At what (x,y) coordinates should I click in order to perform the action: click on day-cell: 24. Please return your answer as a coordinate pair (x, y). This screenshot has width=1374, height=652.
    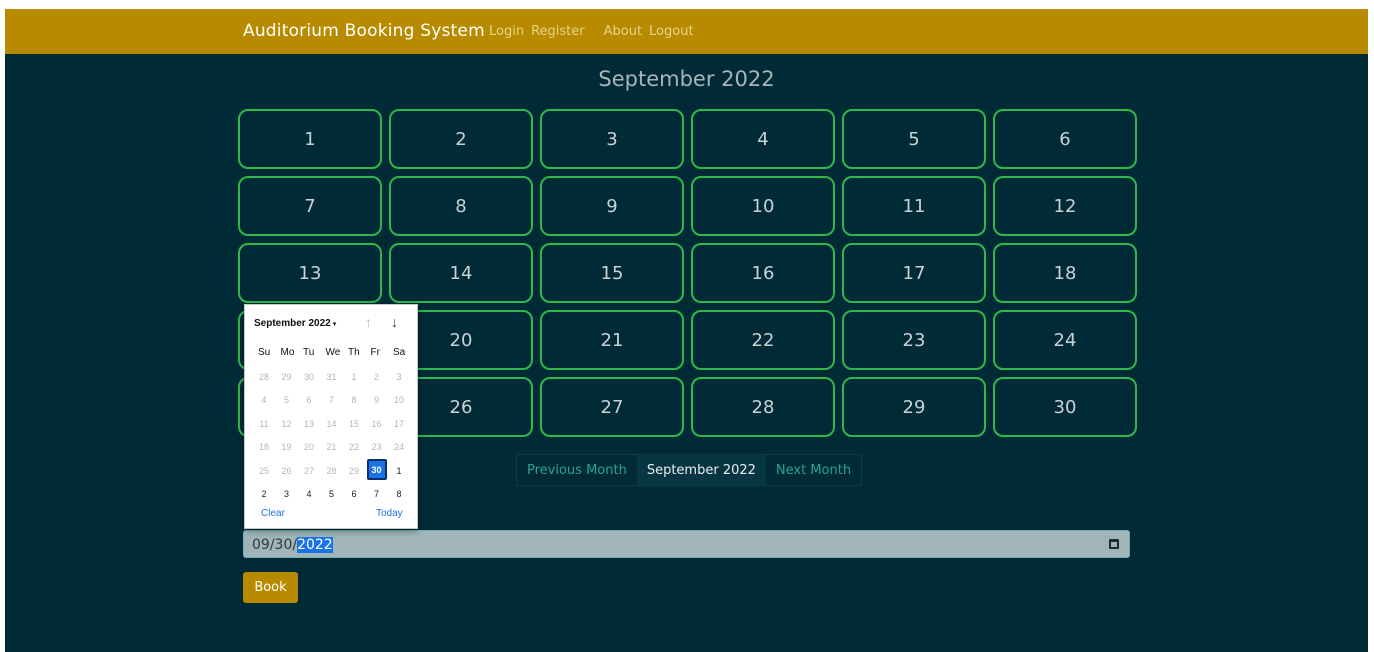
    Looking at the image, I should click on (1065, 340).